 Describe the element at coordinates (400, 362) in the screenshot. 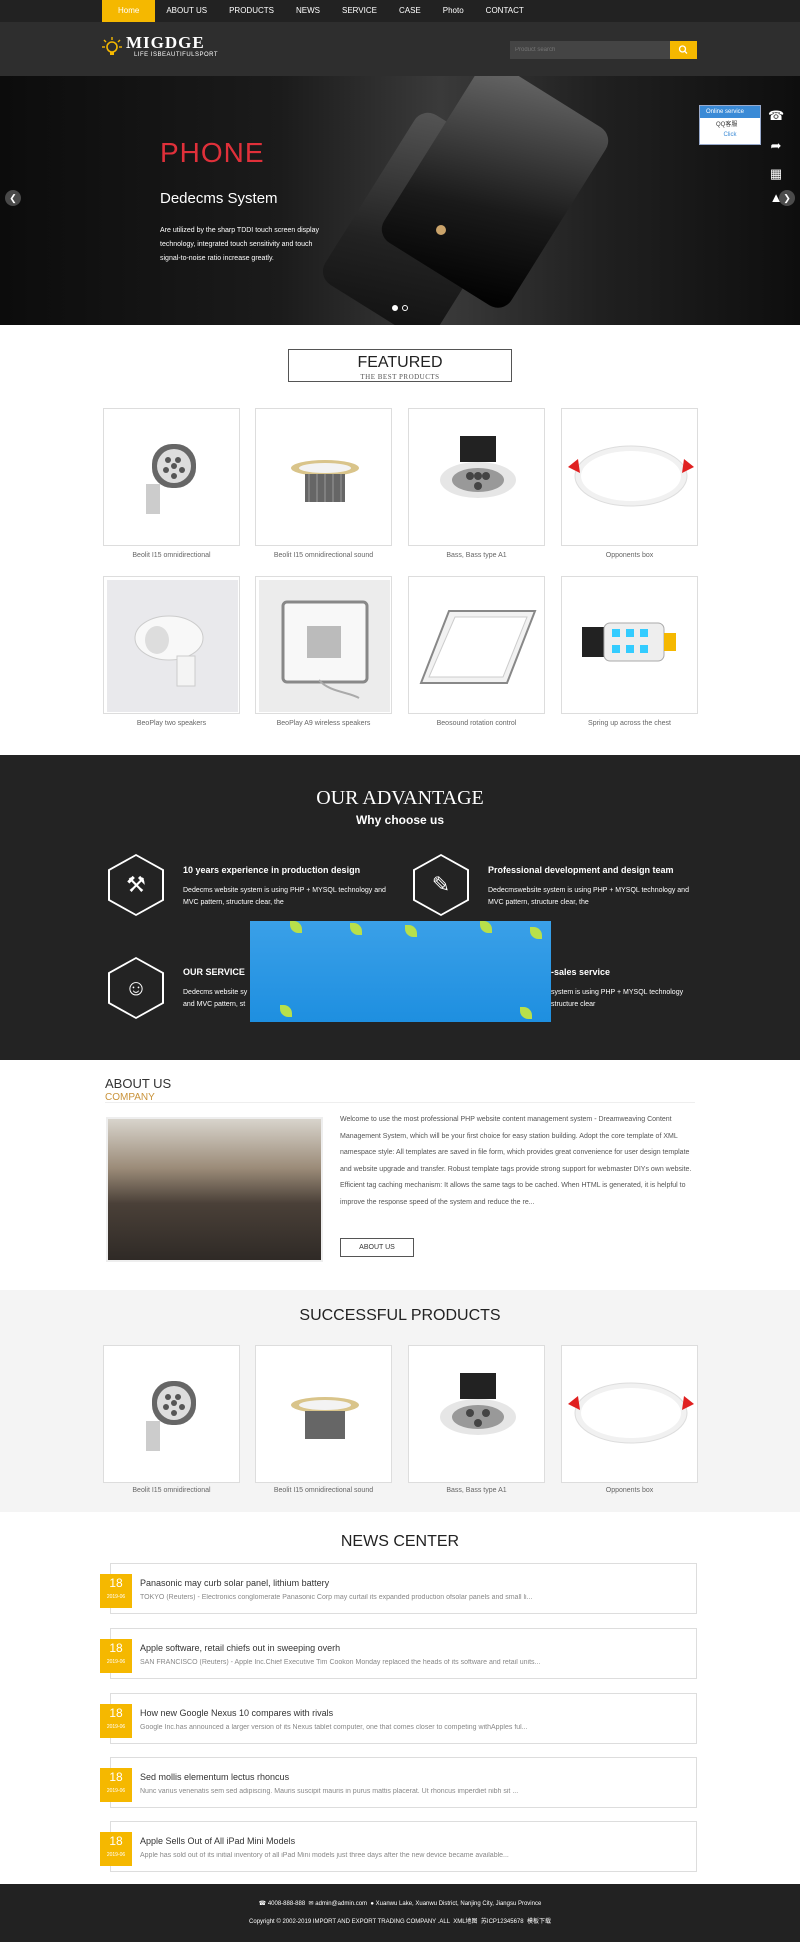

I see `featured-title: FEATURED` at that location.